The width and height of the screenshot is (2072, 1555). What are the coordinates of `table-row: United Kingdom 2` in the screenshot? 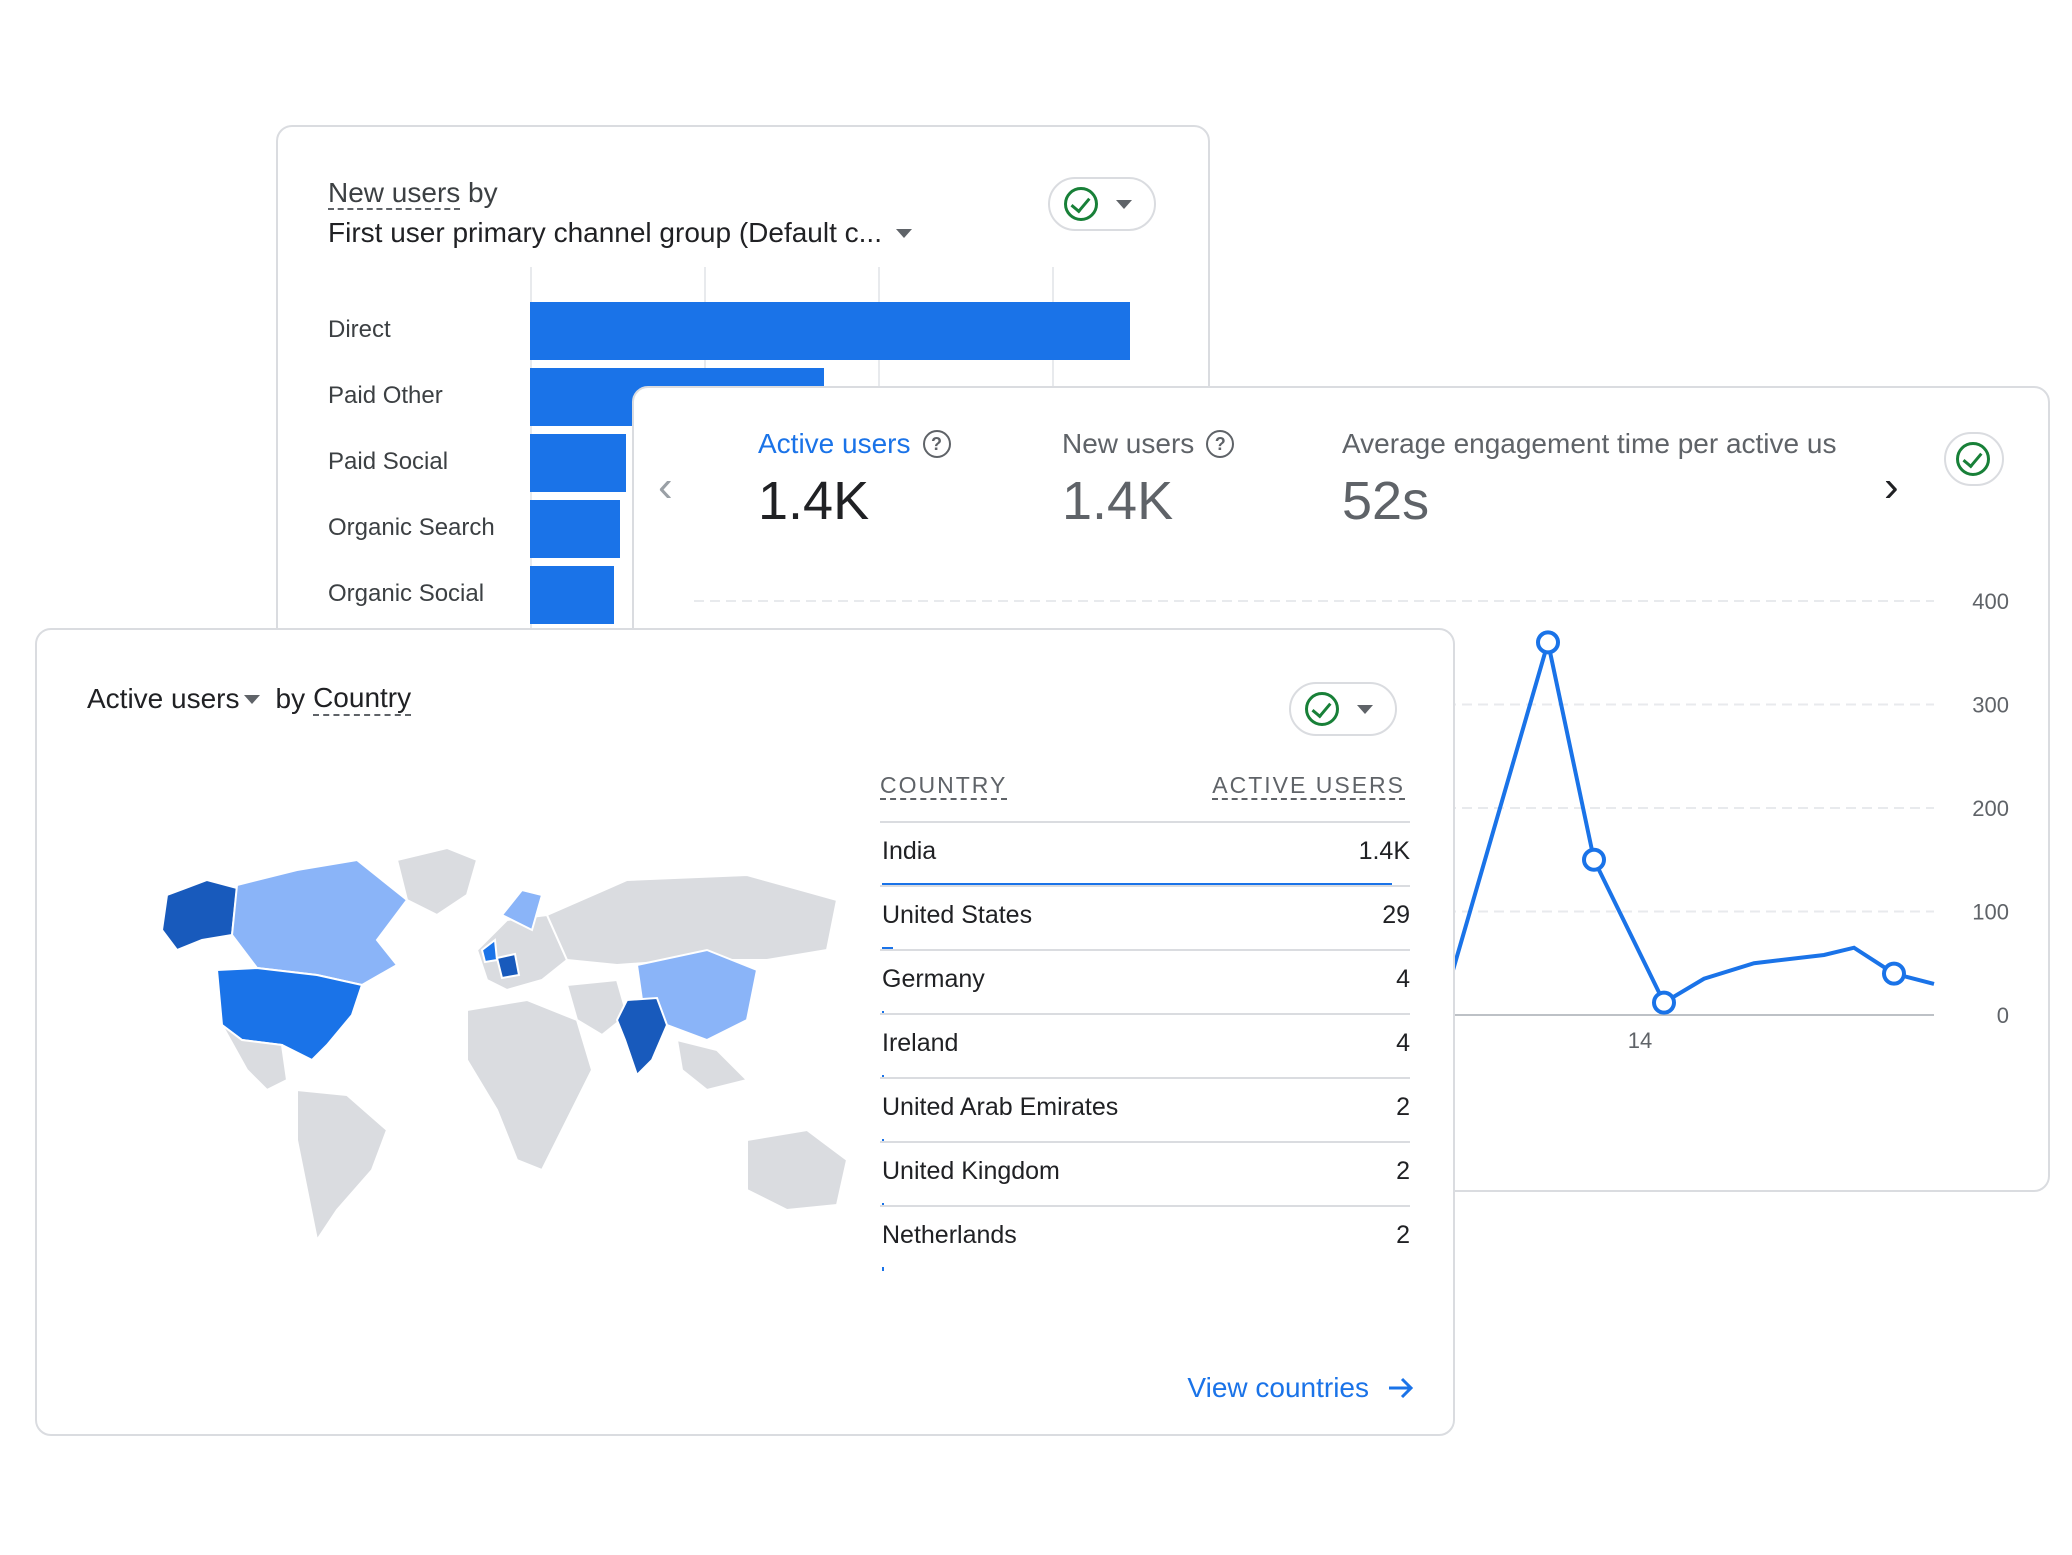 It's located at (1145, 1174).